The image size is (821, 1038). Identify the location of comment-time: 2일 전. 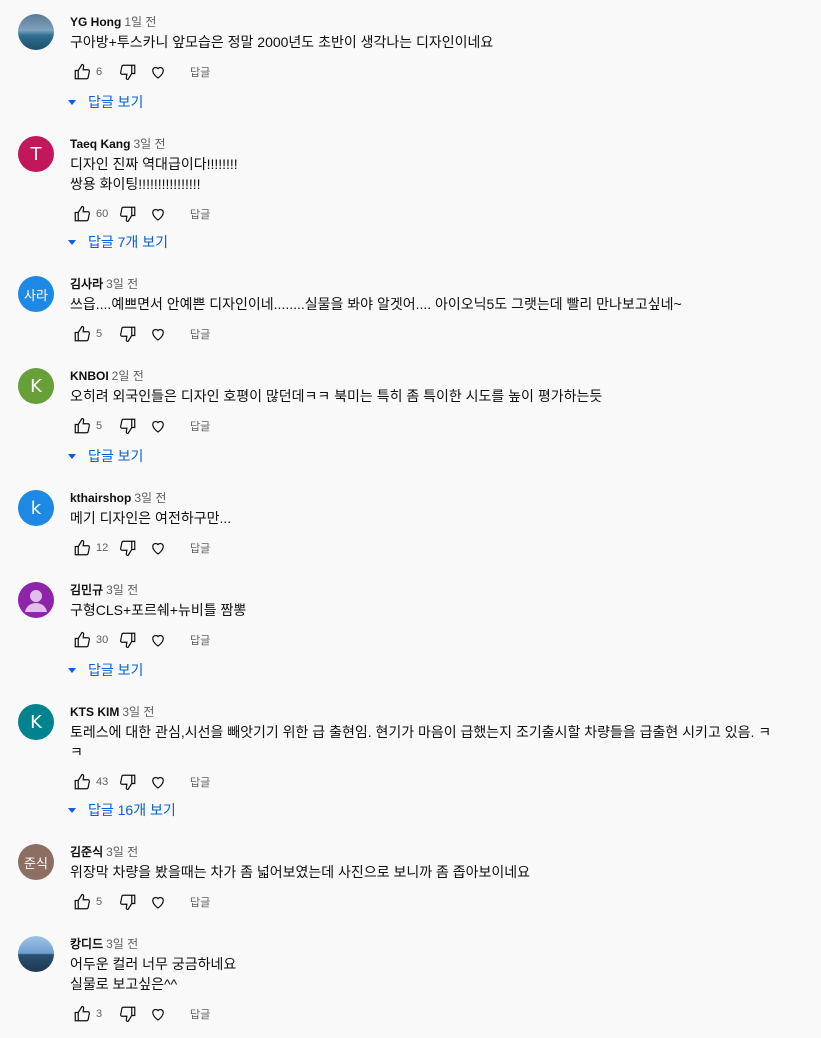
(128, 376).